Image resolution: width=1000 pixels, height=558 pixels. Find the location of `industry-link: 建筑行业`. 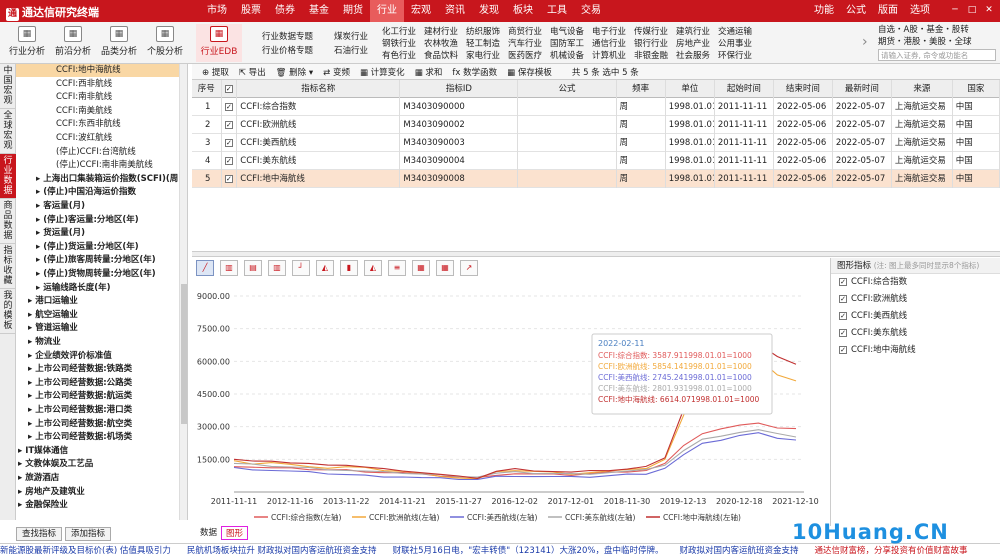

industry-link: 建筑行业 is located at coordinates (693, 32).